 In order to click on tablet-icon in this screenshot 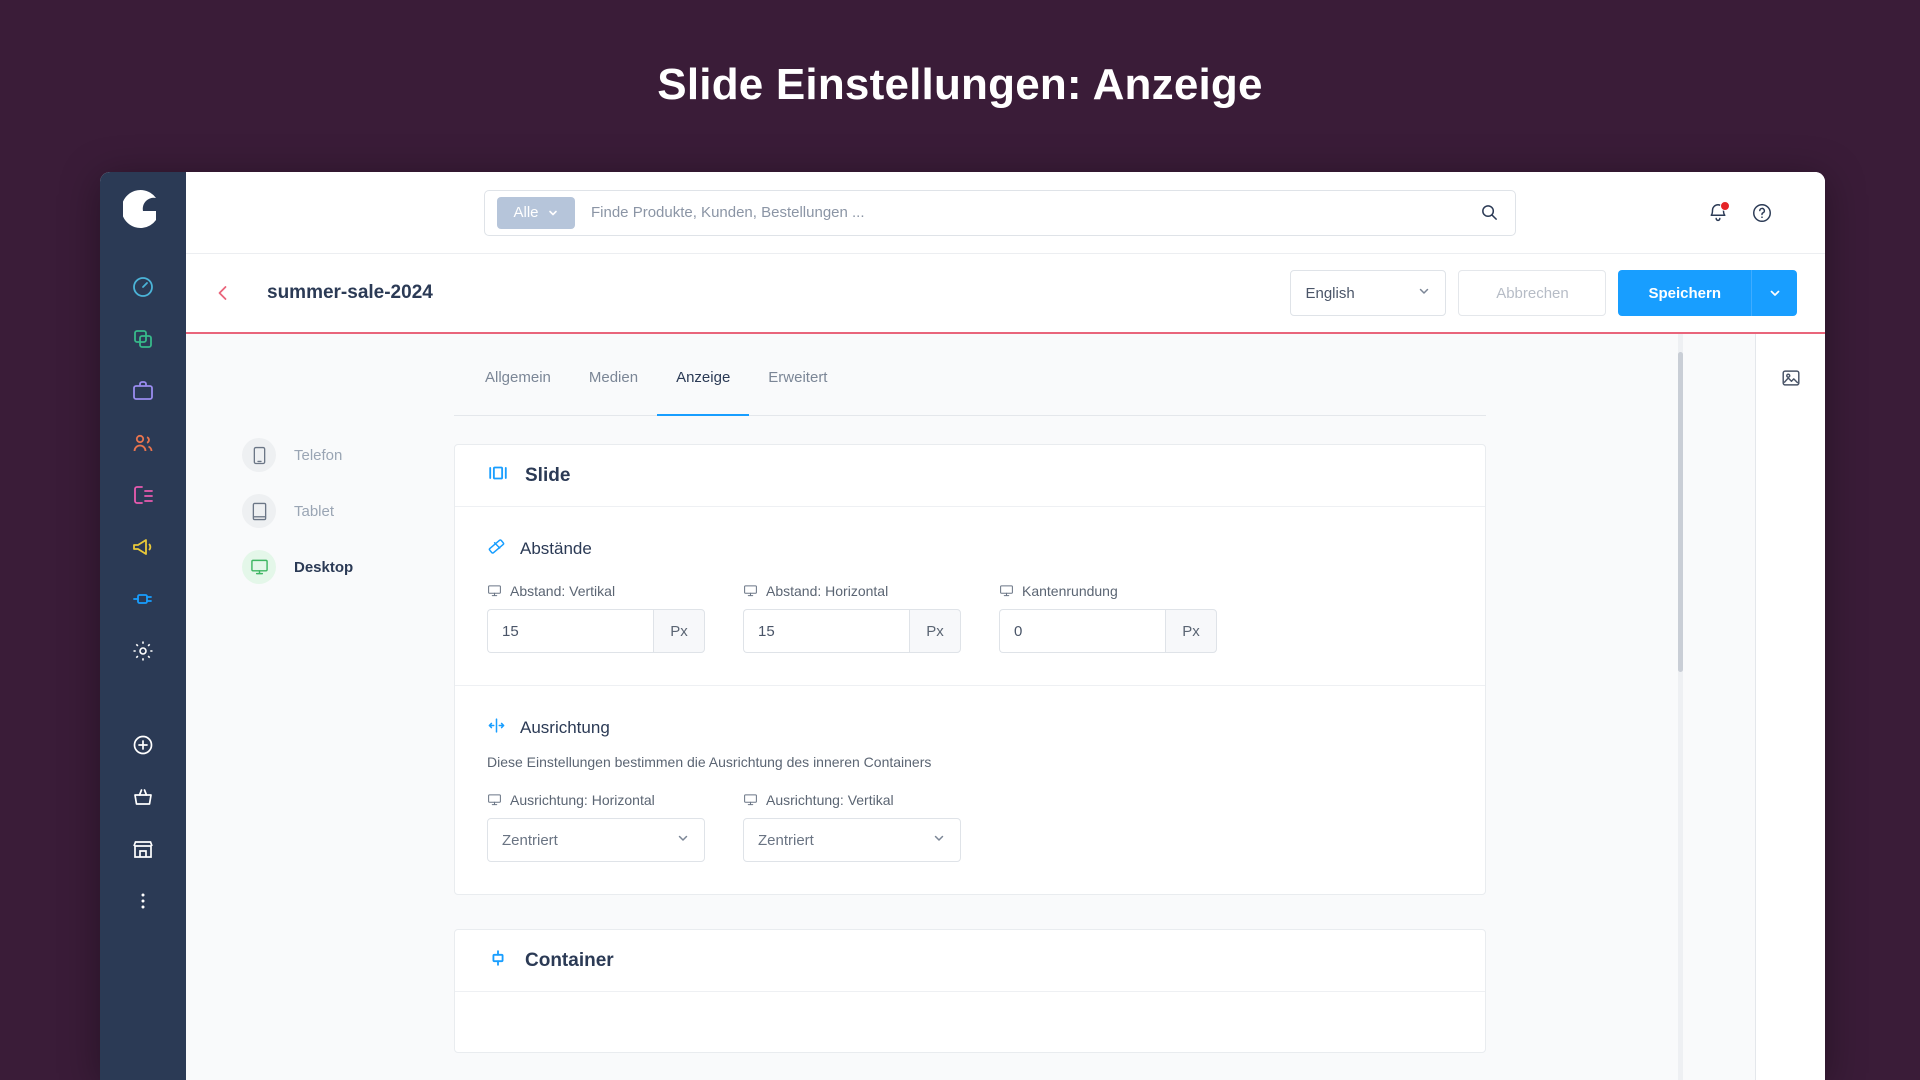, I will do `click(259, 511)`.